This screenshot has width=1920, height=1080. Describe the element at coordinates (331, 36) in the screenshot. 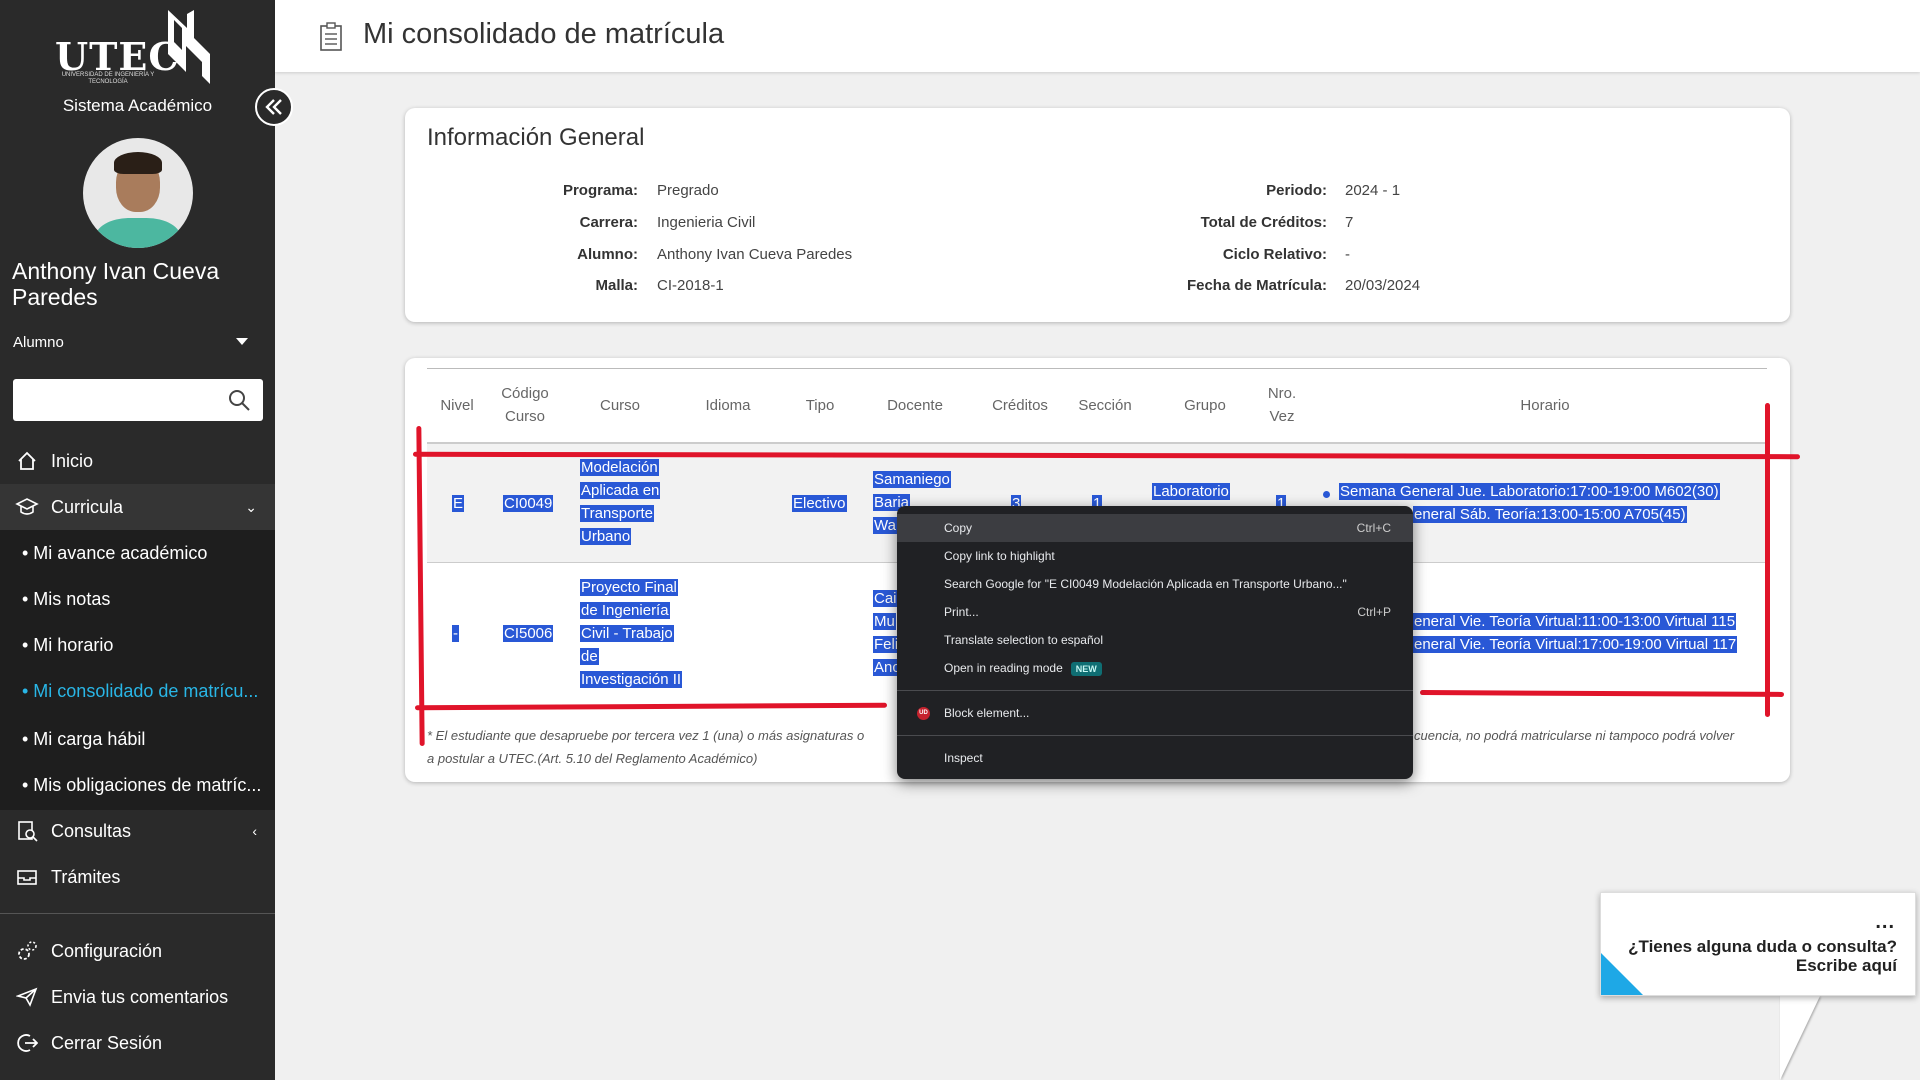

I see `clipboard-icon` at that location.